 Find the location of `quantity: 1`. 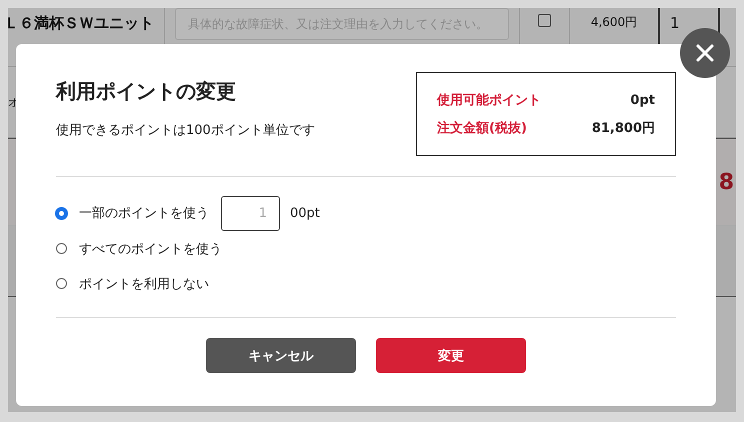

quantity: 1 is located at coordinates (675, 23).